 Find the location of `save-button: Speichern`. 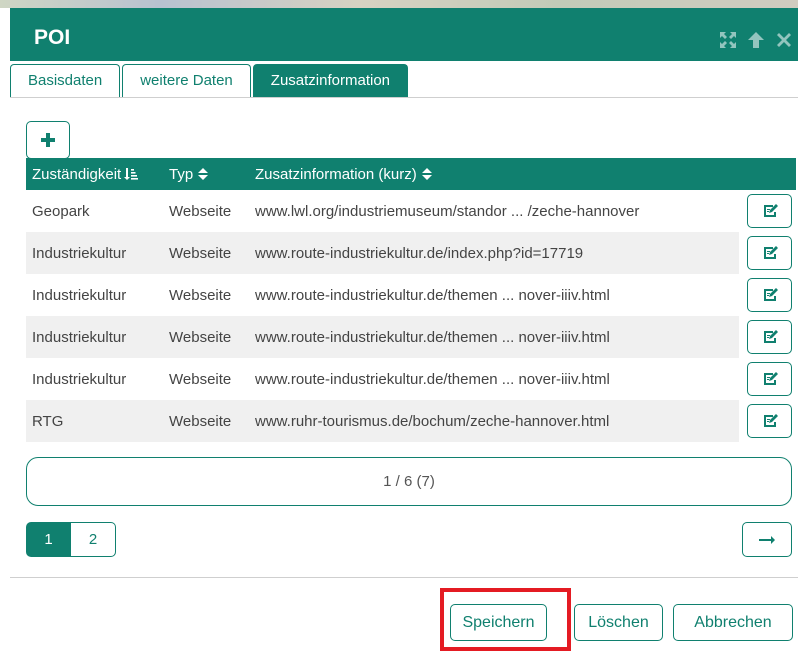

save-button: Speichern is located at coordinates (498, 622).